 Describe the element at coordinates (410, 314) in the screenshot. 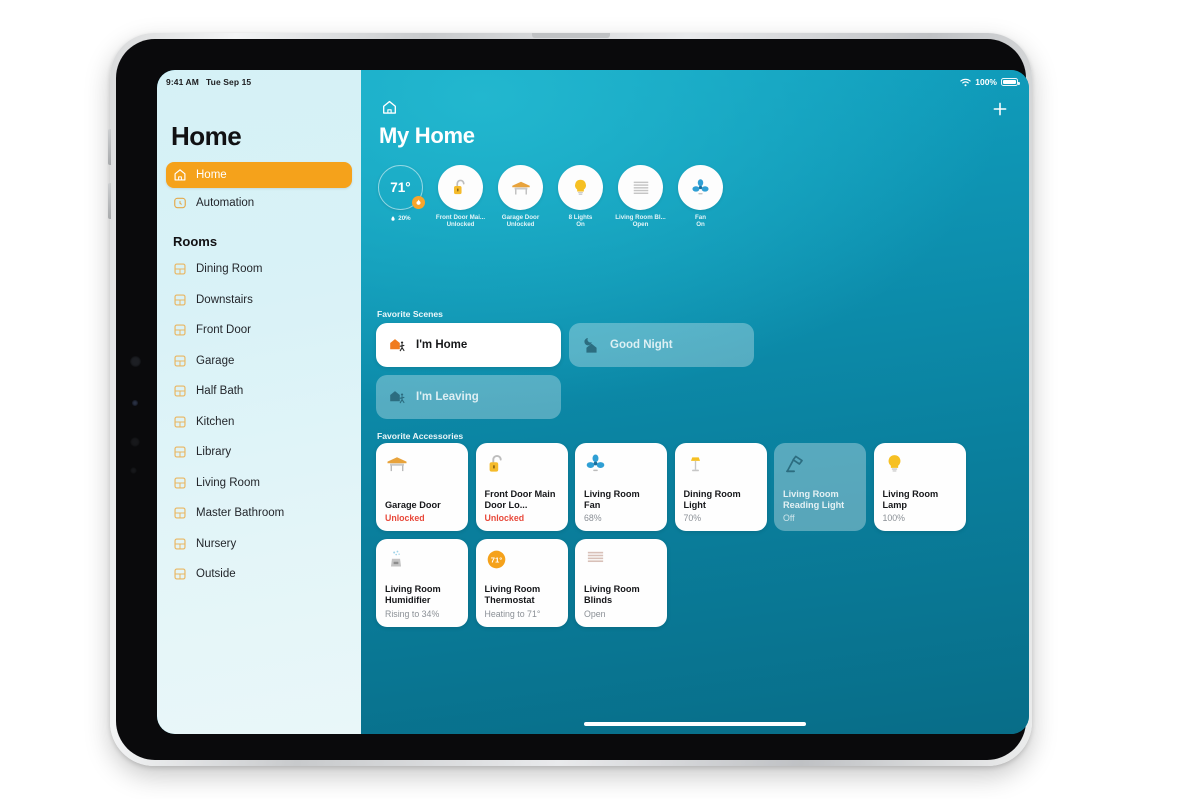

I see `favorite-scenes-header: Favorite Scenes` at that location.